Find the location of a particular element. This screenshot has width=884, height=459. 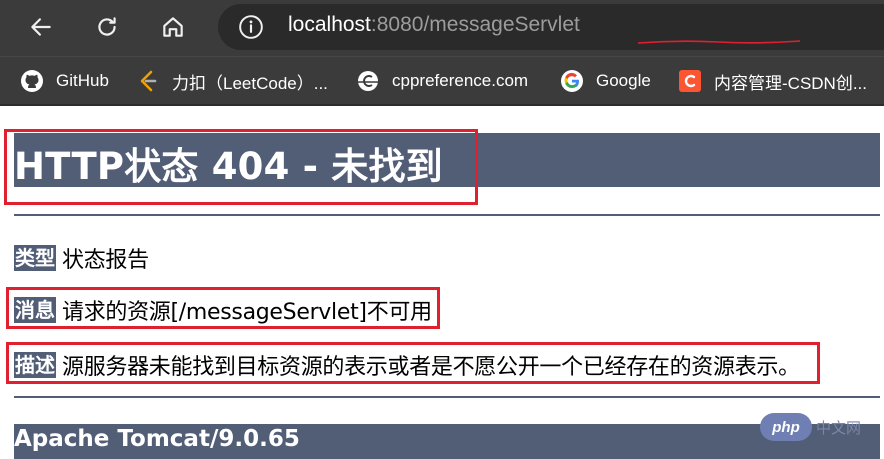

php-logo: php is located at coordinates (786, 427).